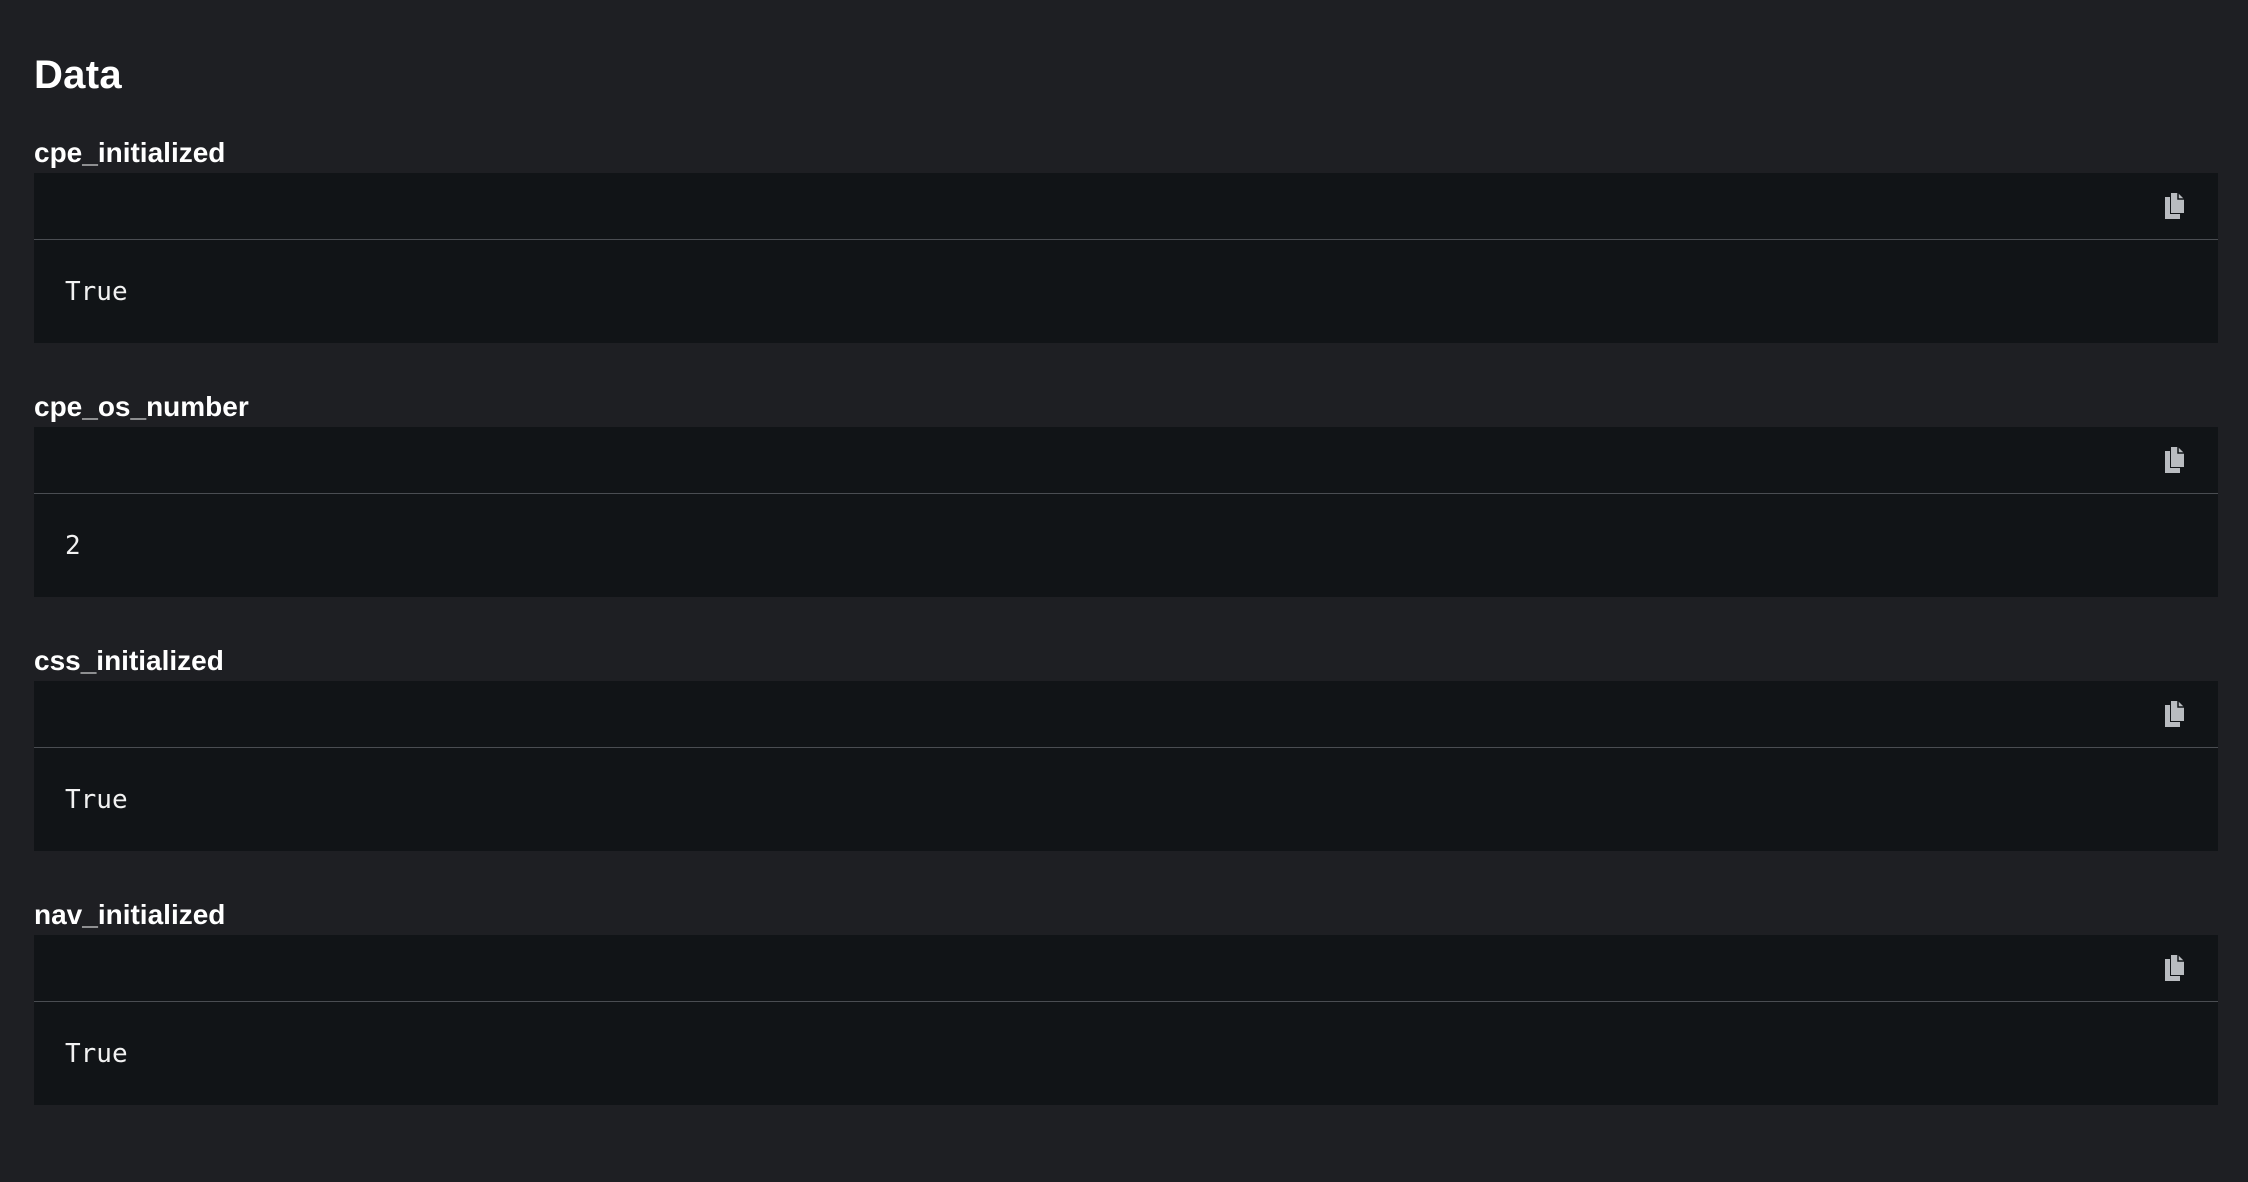  What do you see at coordinates (73, 545) in the screenshot?
I see `code-value: 2` at bounding box center [73, 545].